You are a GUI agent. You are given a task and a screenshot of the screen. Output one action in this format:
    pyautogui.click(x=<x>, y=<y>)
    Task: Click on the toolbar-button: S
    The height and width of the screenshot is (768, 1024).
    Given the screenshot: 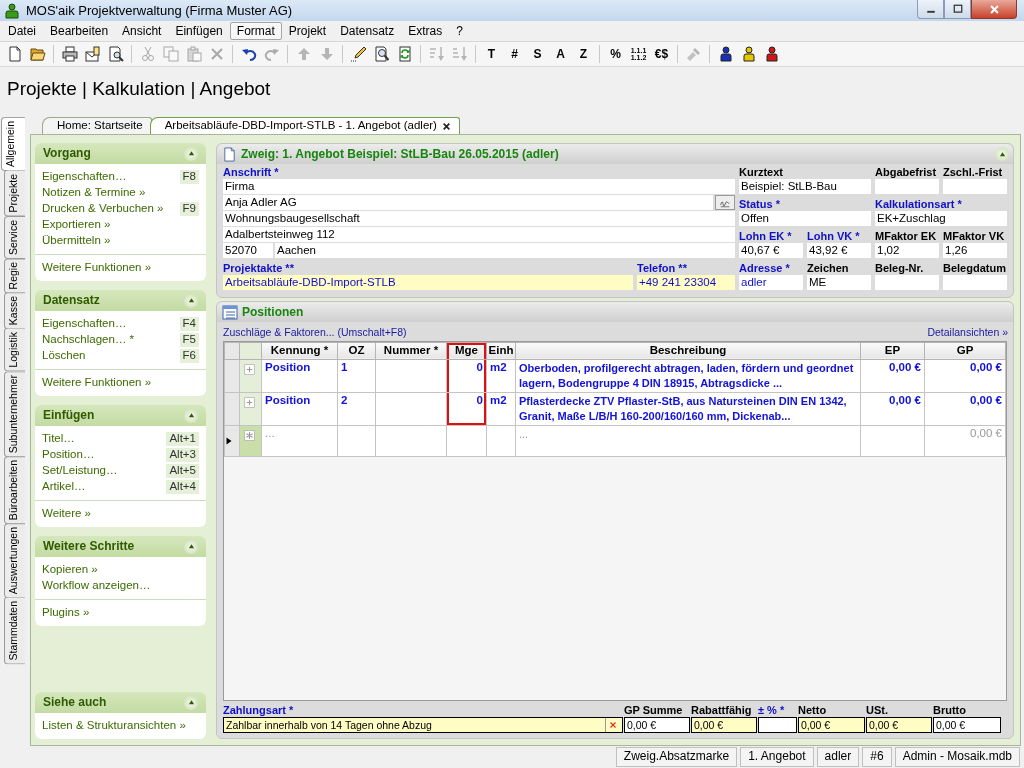 What is the action you would take?
    pyautogui.click(x=537, y=54)
    